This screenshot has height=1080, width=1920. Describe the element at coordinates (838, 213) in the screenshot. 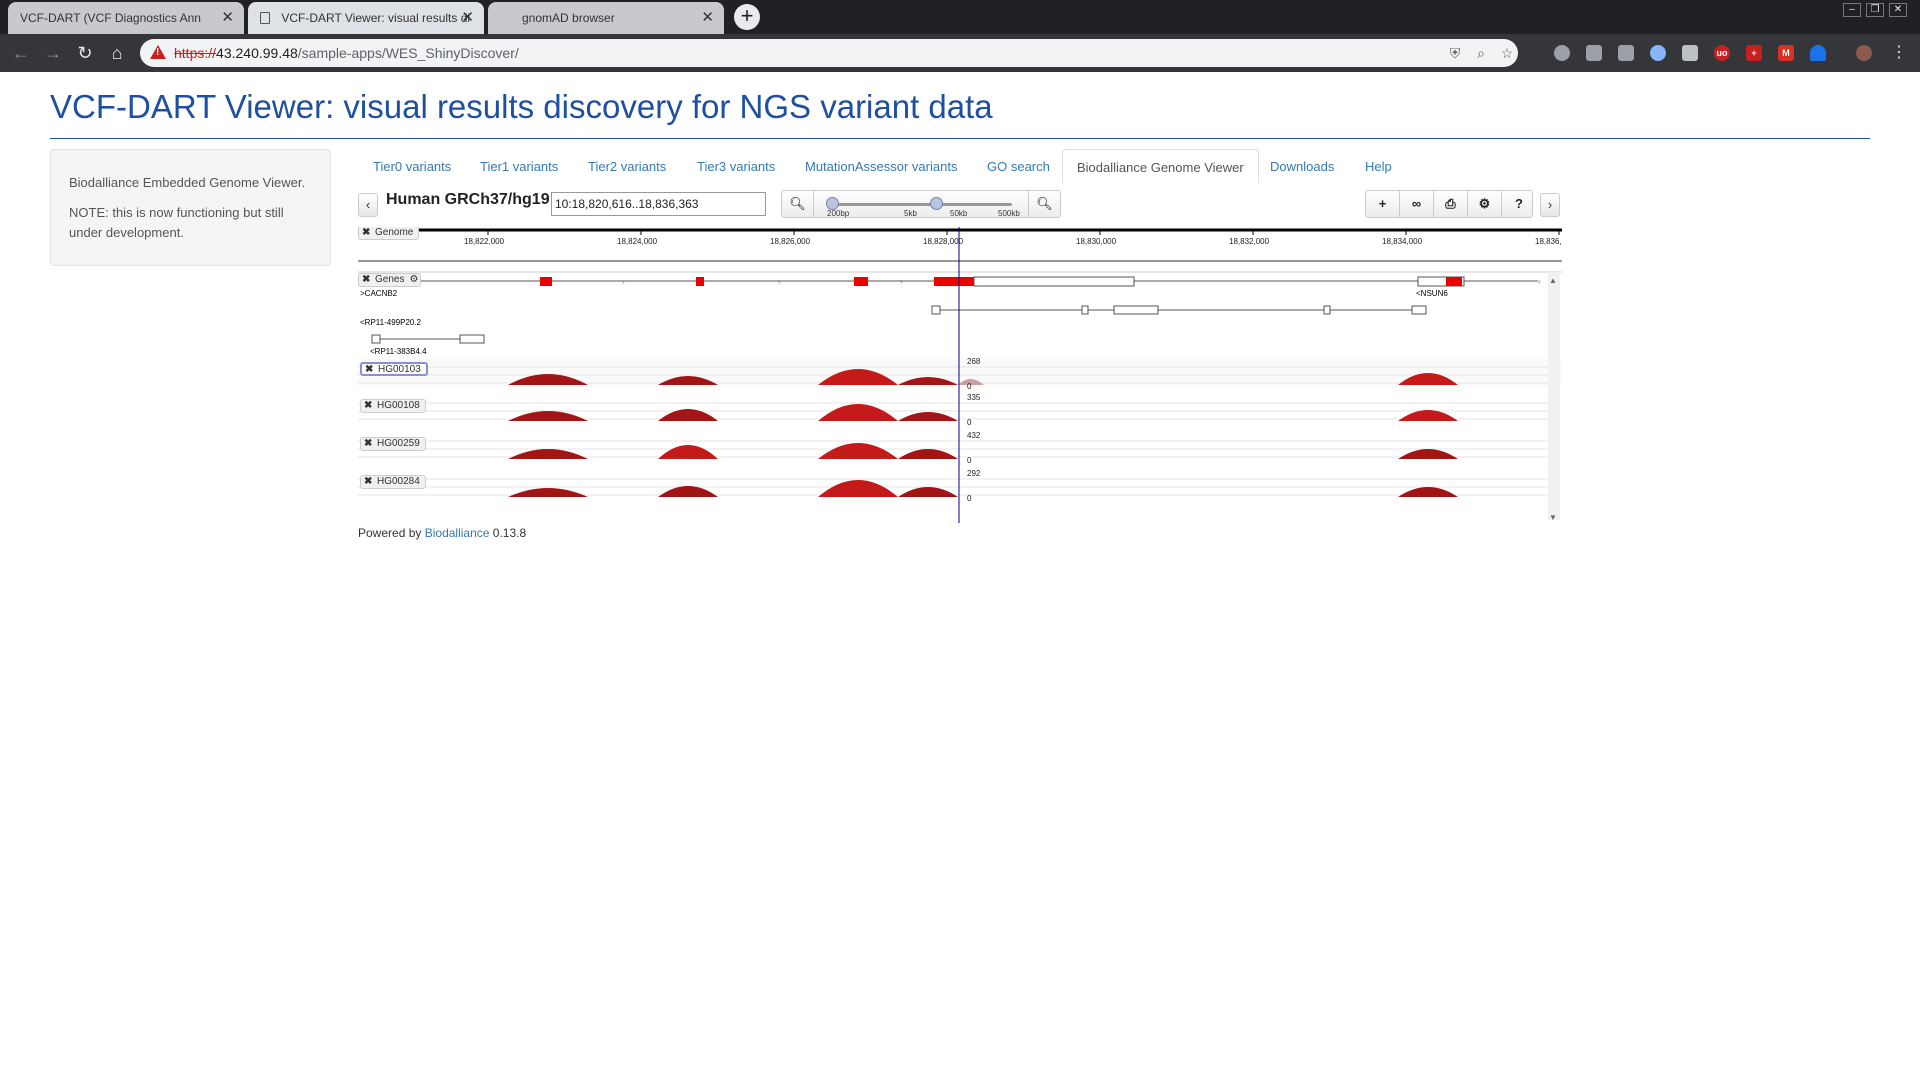

I see `zoom-label-200bp: 200bp` at that location.